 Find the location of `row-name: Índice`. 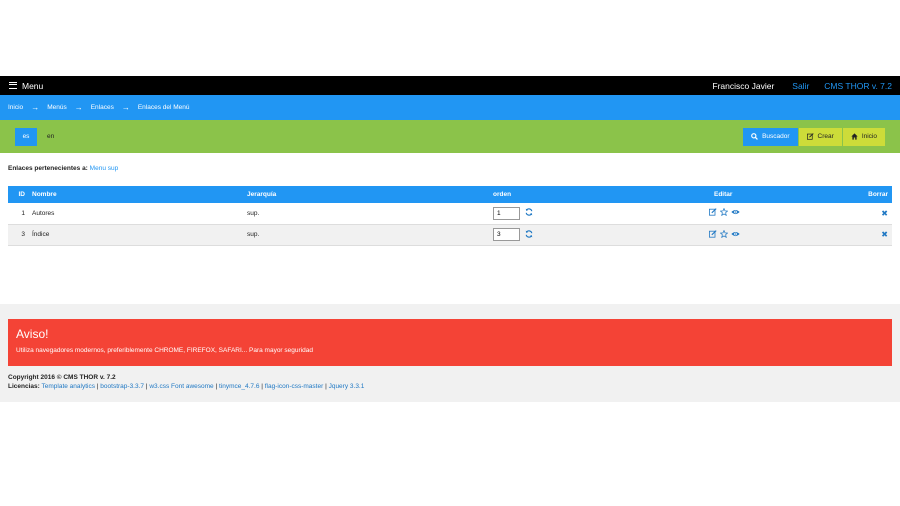

row-name: Índice is located at coordinates (41, 234).